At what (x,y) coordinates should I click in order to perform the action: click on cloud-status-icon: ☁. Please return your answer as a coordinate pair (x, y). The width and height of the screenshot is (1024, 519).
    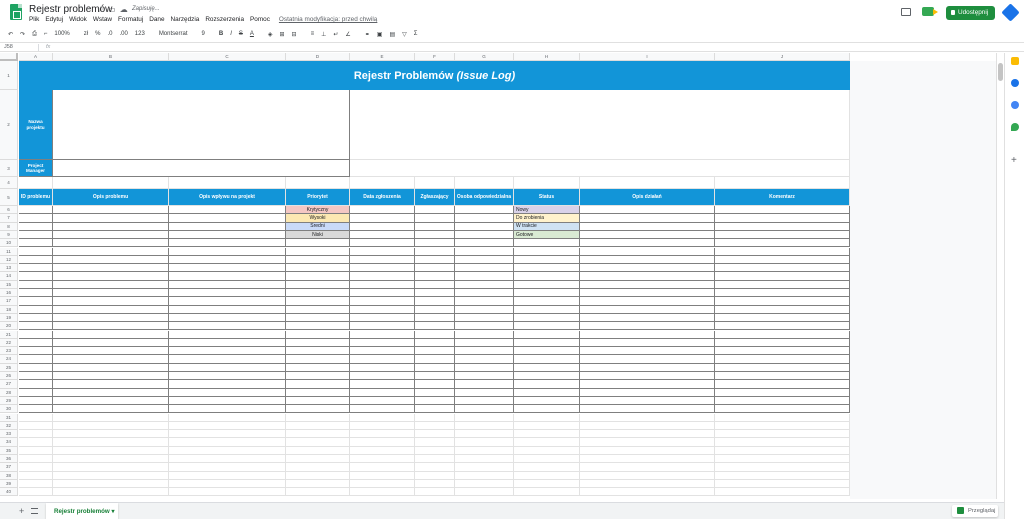
    Looking at the image, I should click on (124, 9).